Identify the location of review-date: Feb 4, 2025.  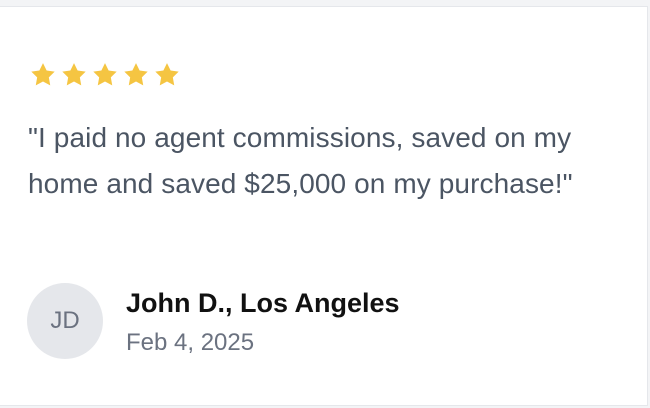
(190, 342).